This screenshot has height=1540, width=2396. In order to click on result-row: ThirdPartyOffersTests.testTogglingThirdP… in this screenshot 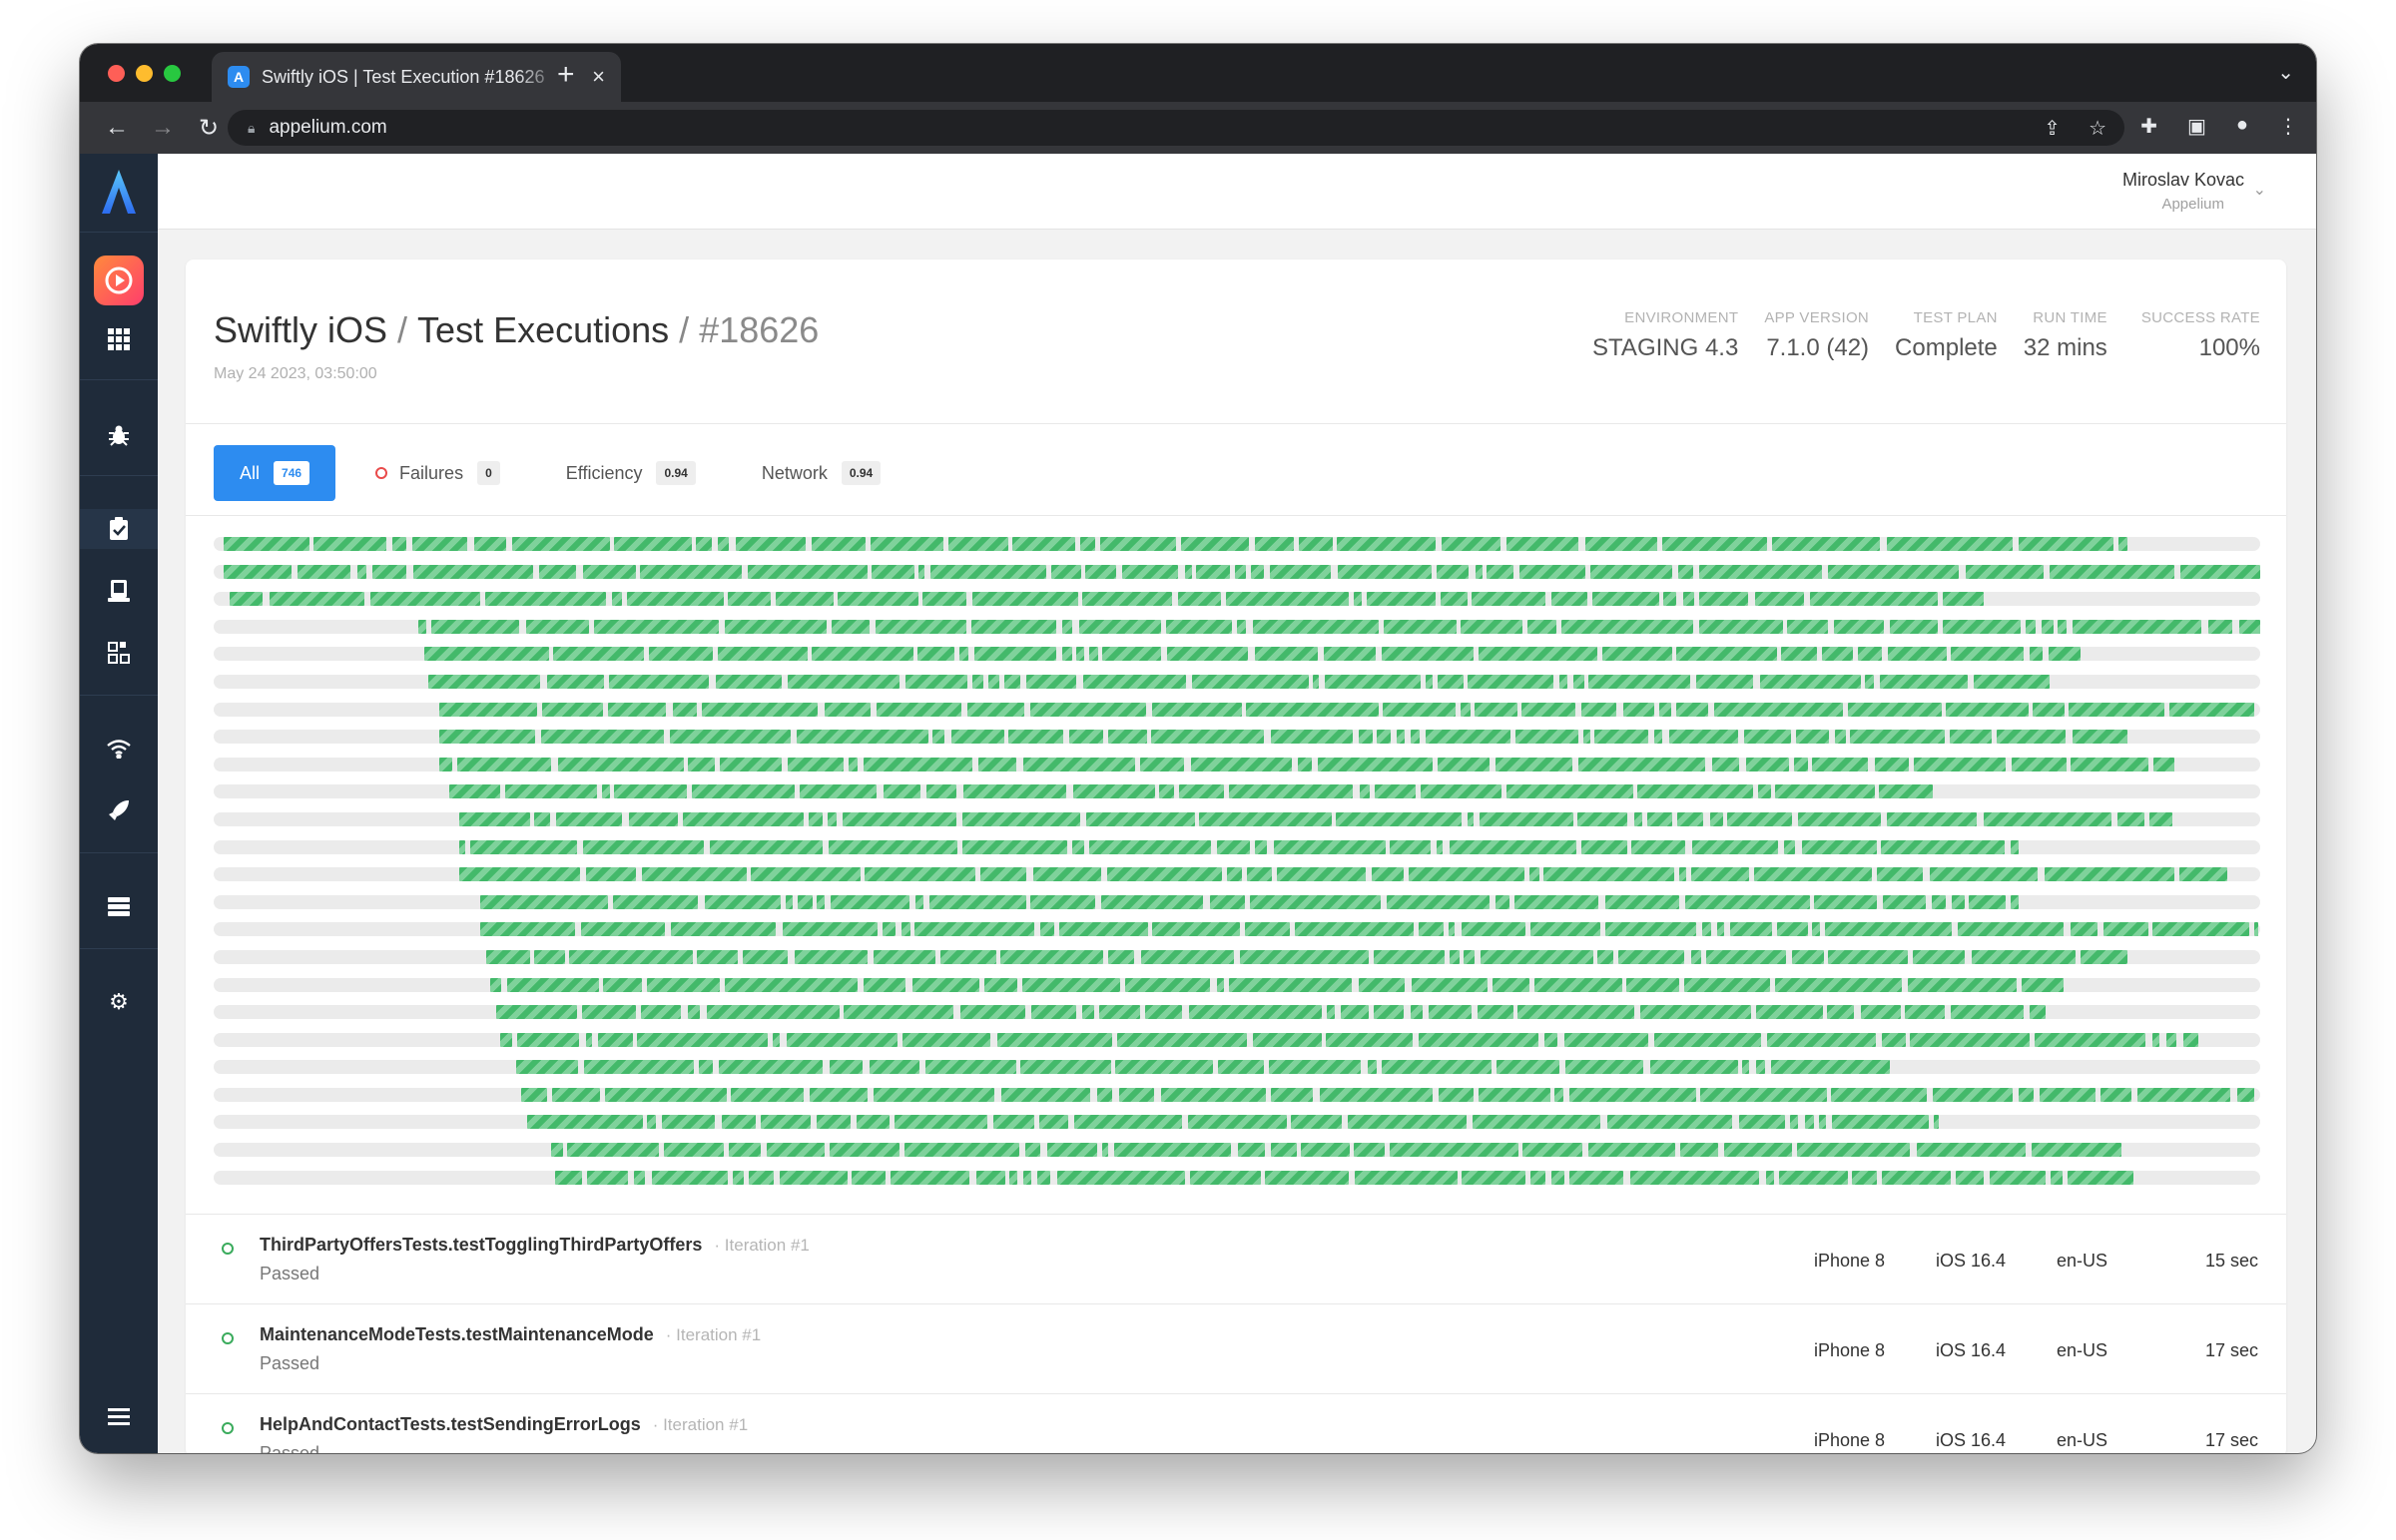, I will do `click(1236, 1258)`.